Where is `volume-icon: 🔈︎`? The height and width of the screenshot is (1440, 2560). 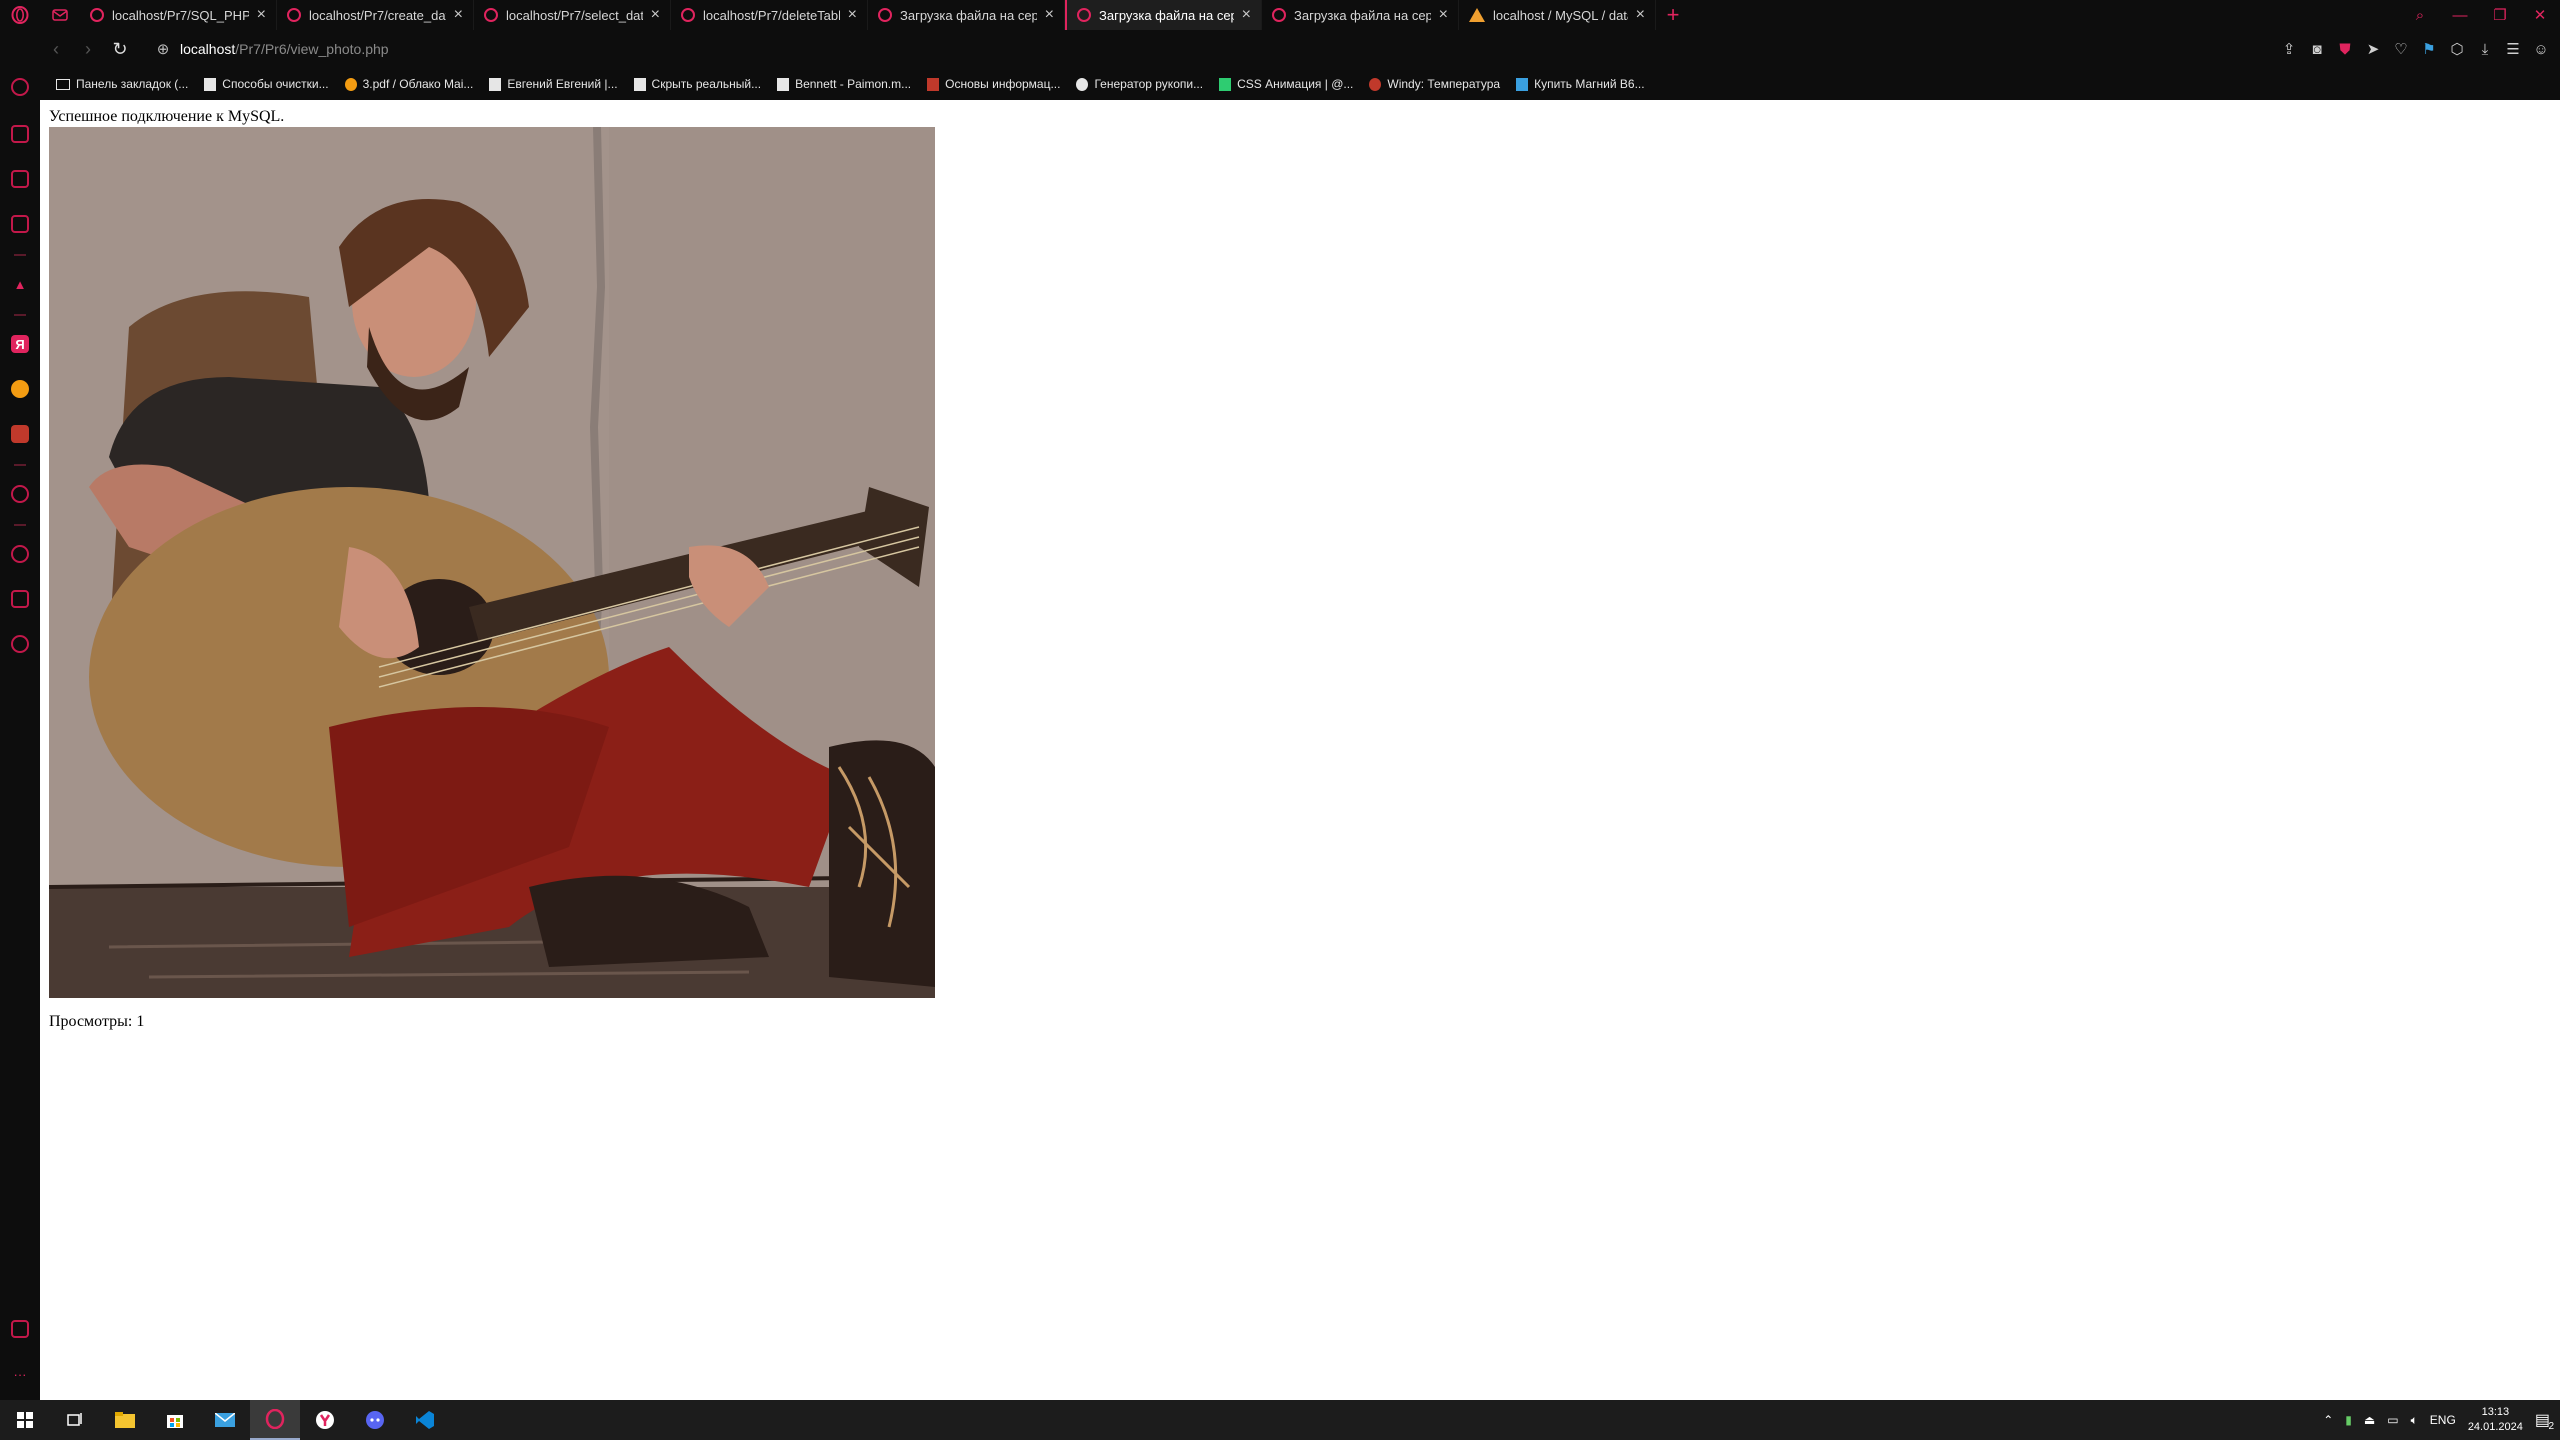 volume-icon: 🔈︎ is located at coordinates (2414, 1420).